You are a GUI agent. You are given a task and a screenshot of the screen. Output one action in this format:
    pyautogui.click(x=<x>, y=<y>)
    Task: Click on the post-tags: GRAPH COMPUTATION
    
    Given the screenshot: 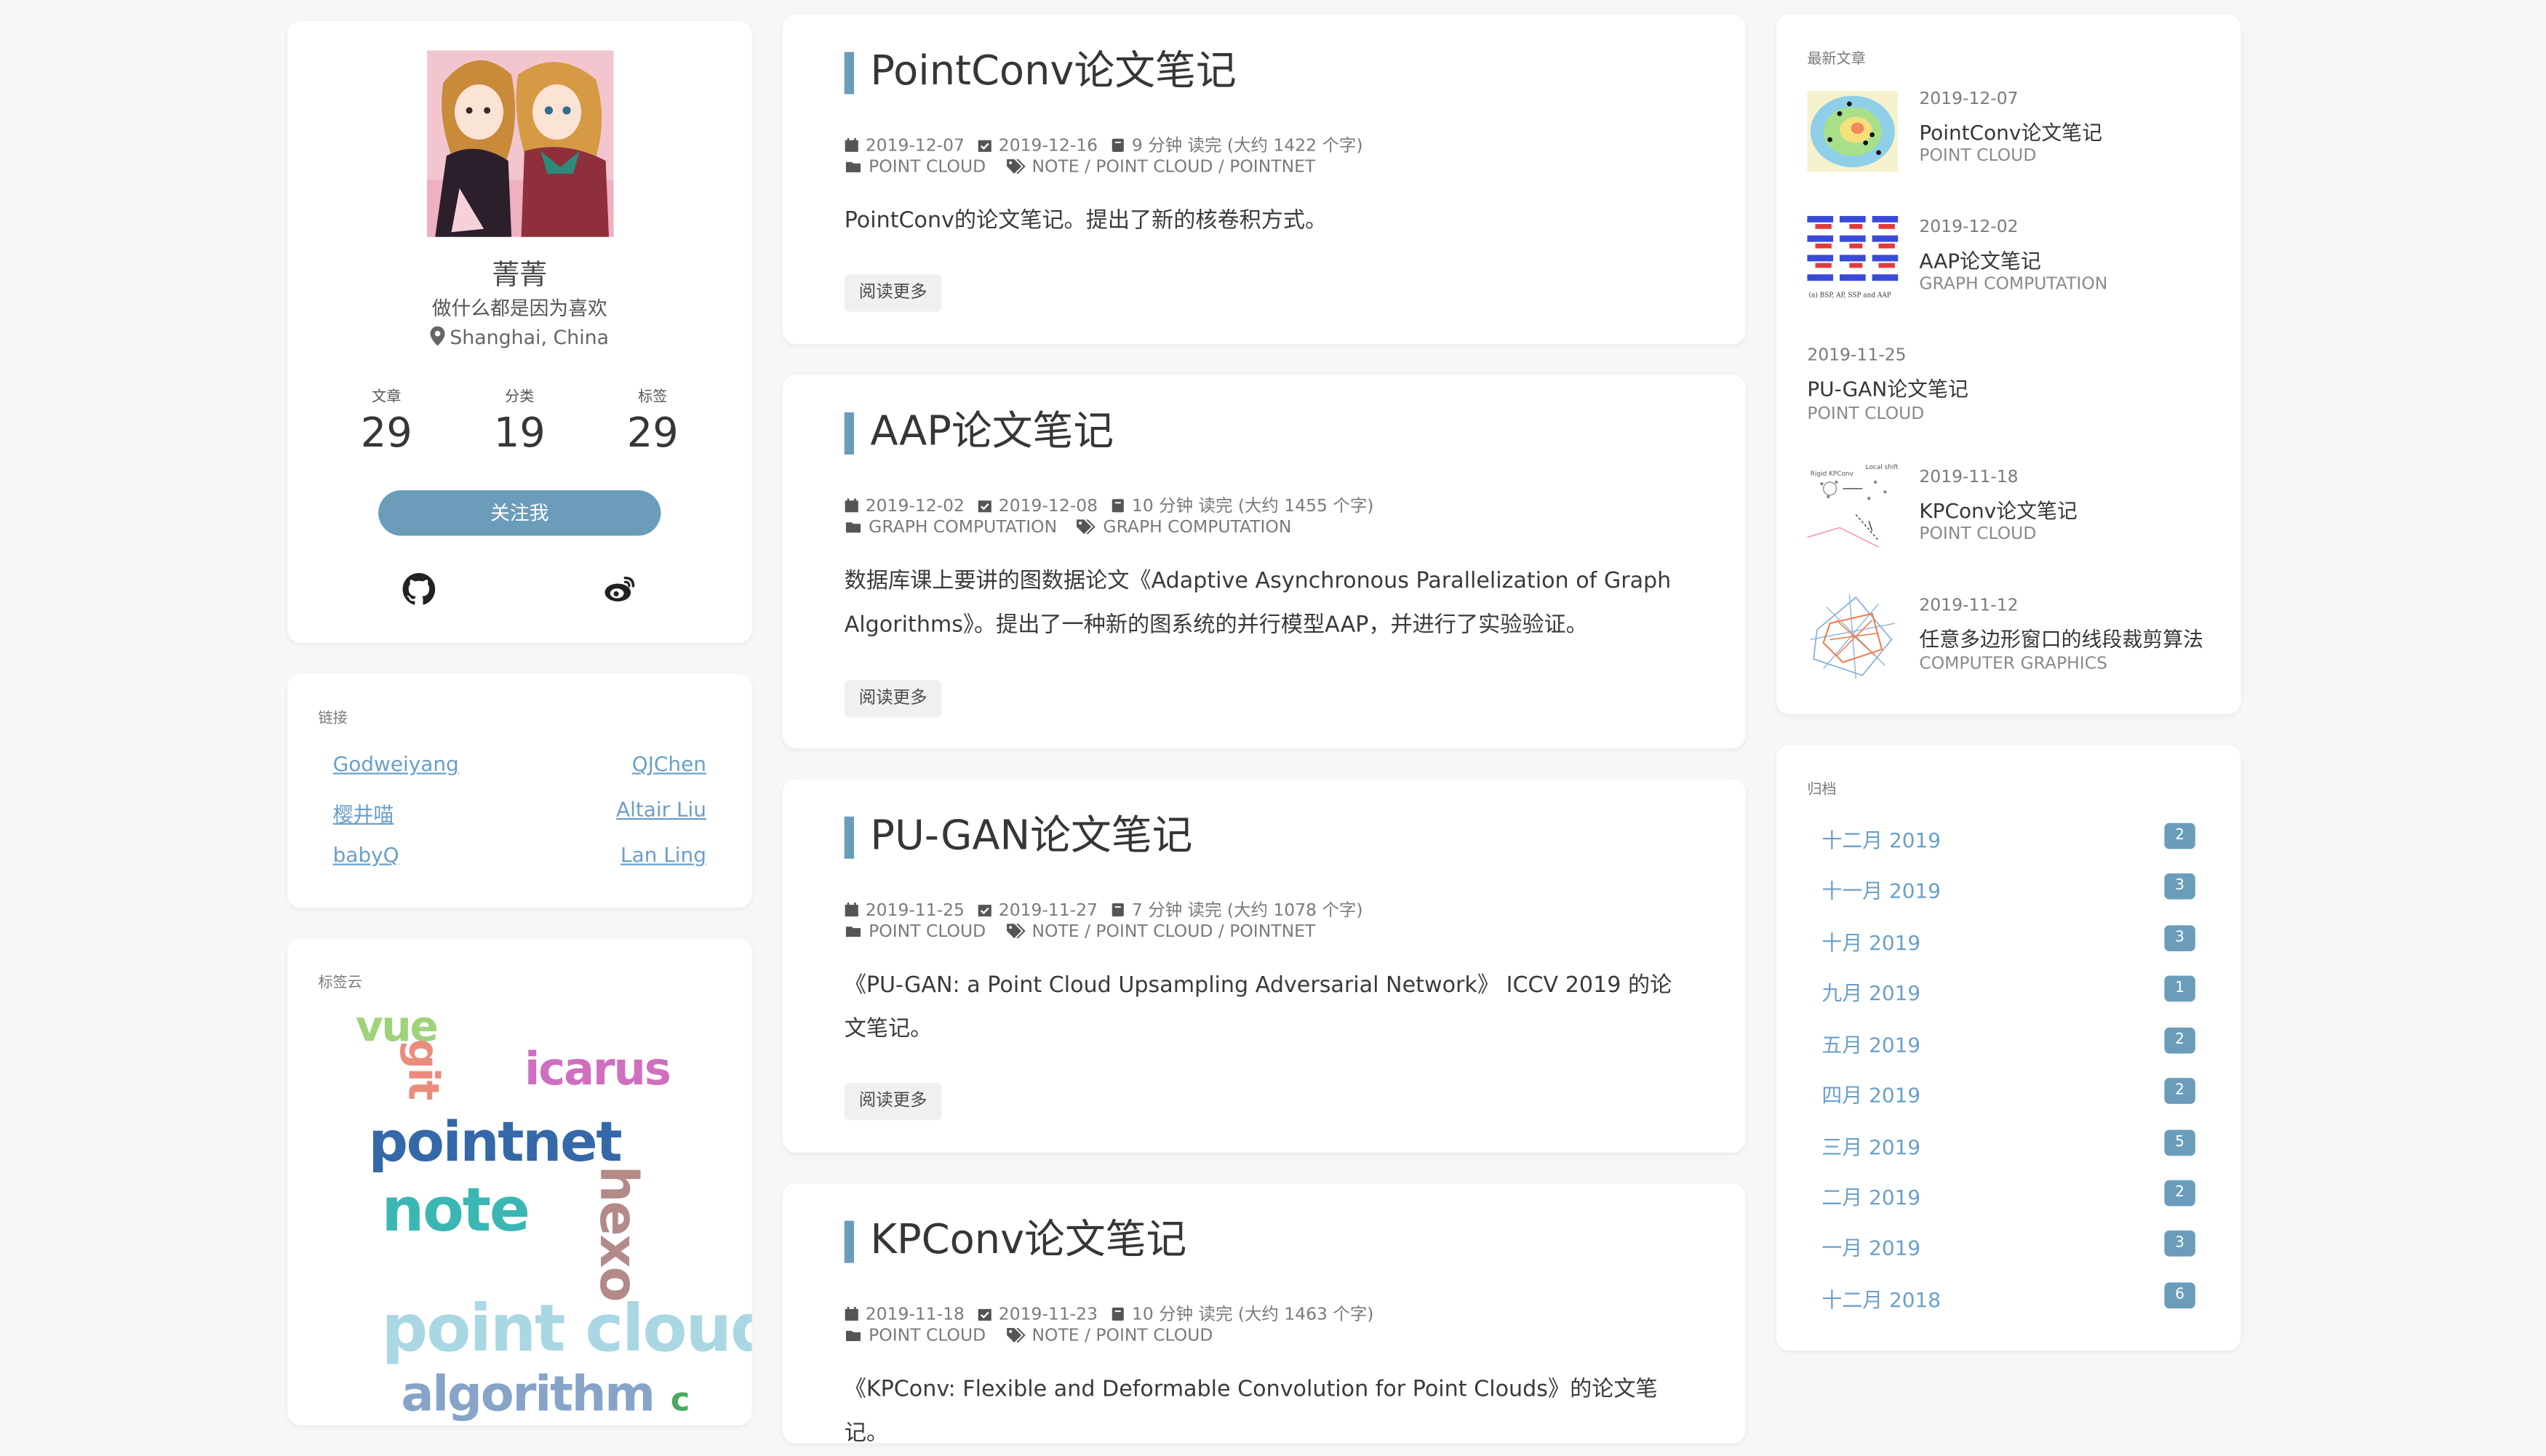 What is the action you would take?
    pyautogui.click(x=1197, y=527)
    